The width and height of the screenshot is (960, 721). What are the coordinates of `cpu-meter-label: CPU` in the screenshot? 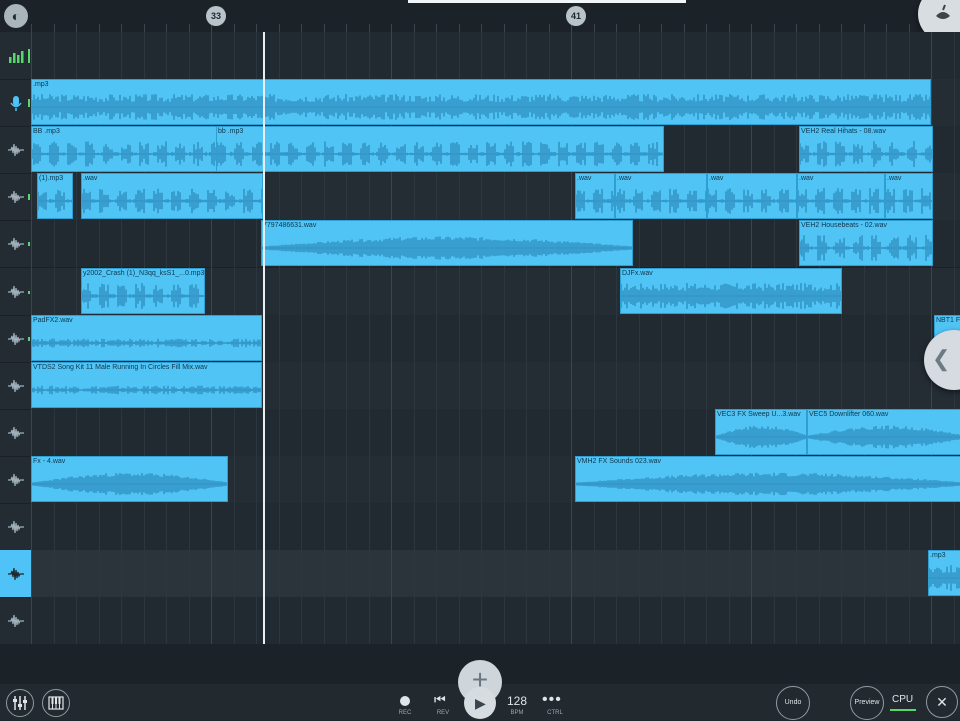 It's located at (902, 699).